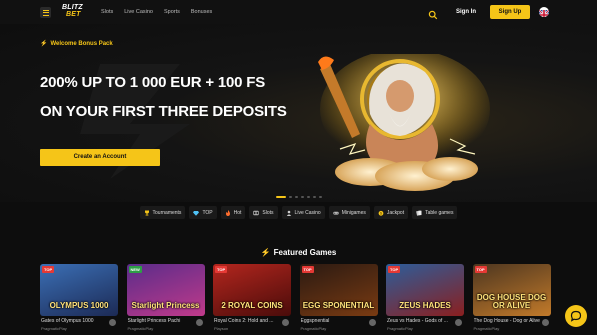 This screenshot has height=335, width=597. I want to click on game-thumbnail: TOP EGG SPONENTIAL, so click(338, 290).